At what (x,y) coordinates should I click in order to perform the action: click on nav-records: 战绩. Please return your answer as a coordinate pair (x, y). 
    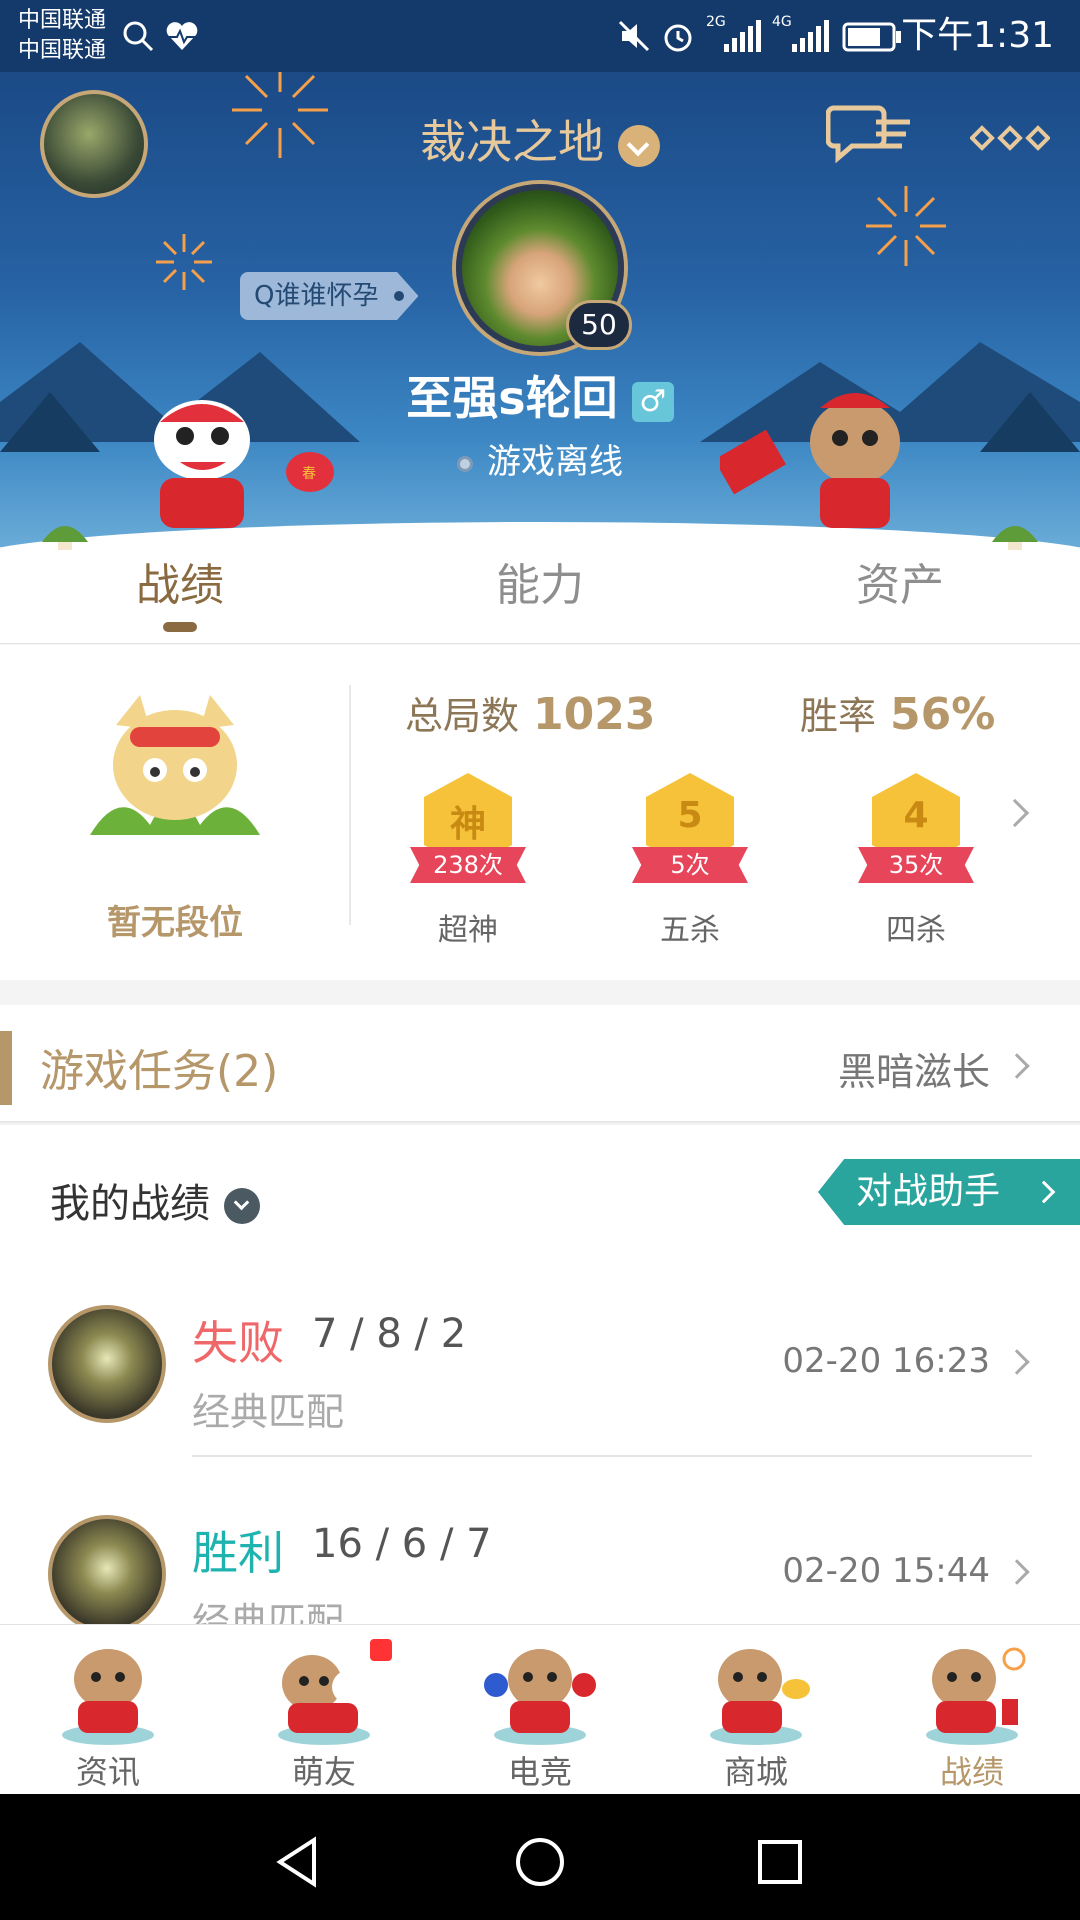
    Looking at the image, I should click on (972, 1710).